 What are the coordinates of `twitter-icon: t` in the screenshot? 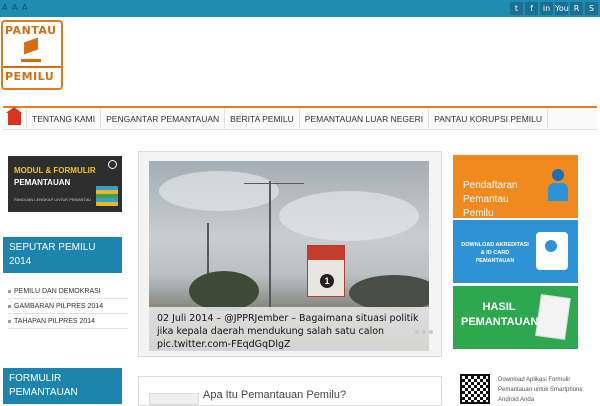 It's located at (516, 8).